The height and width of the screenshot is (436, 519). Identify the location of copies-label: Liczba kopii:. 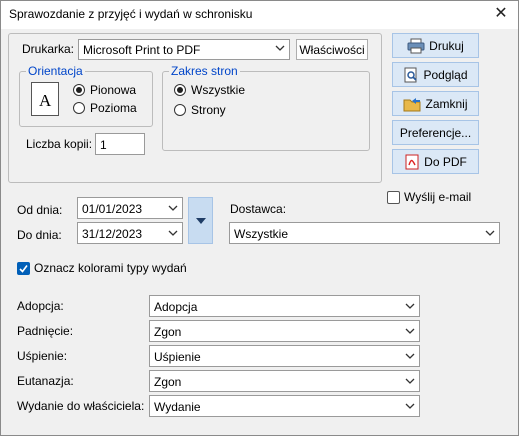
(59, 144).